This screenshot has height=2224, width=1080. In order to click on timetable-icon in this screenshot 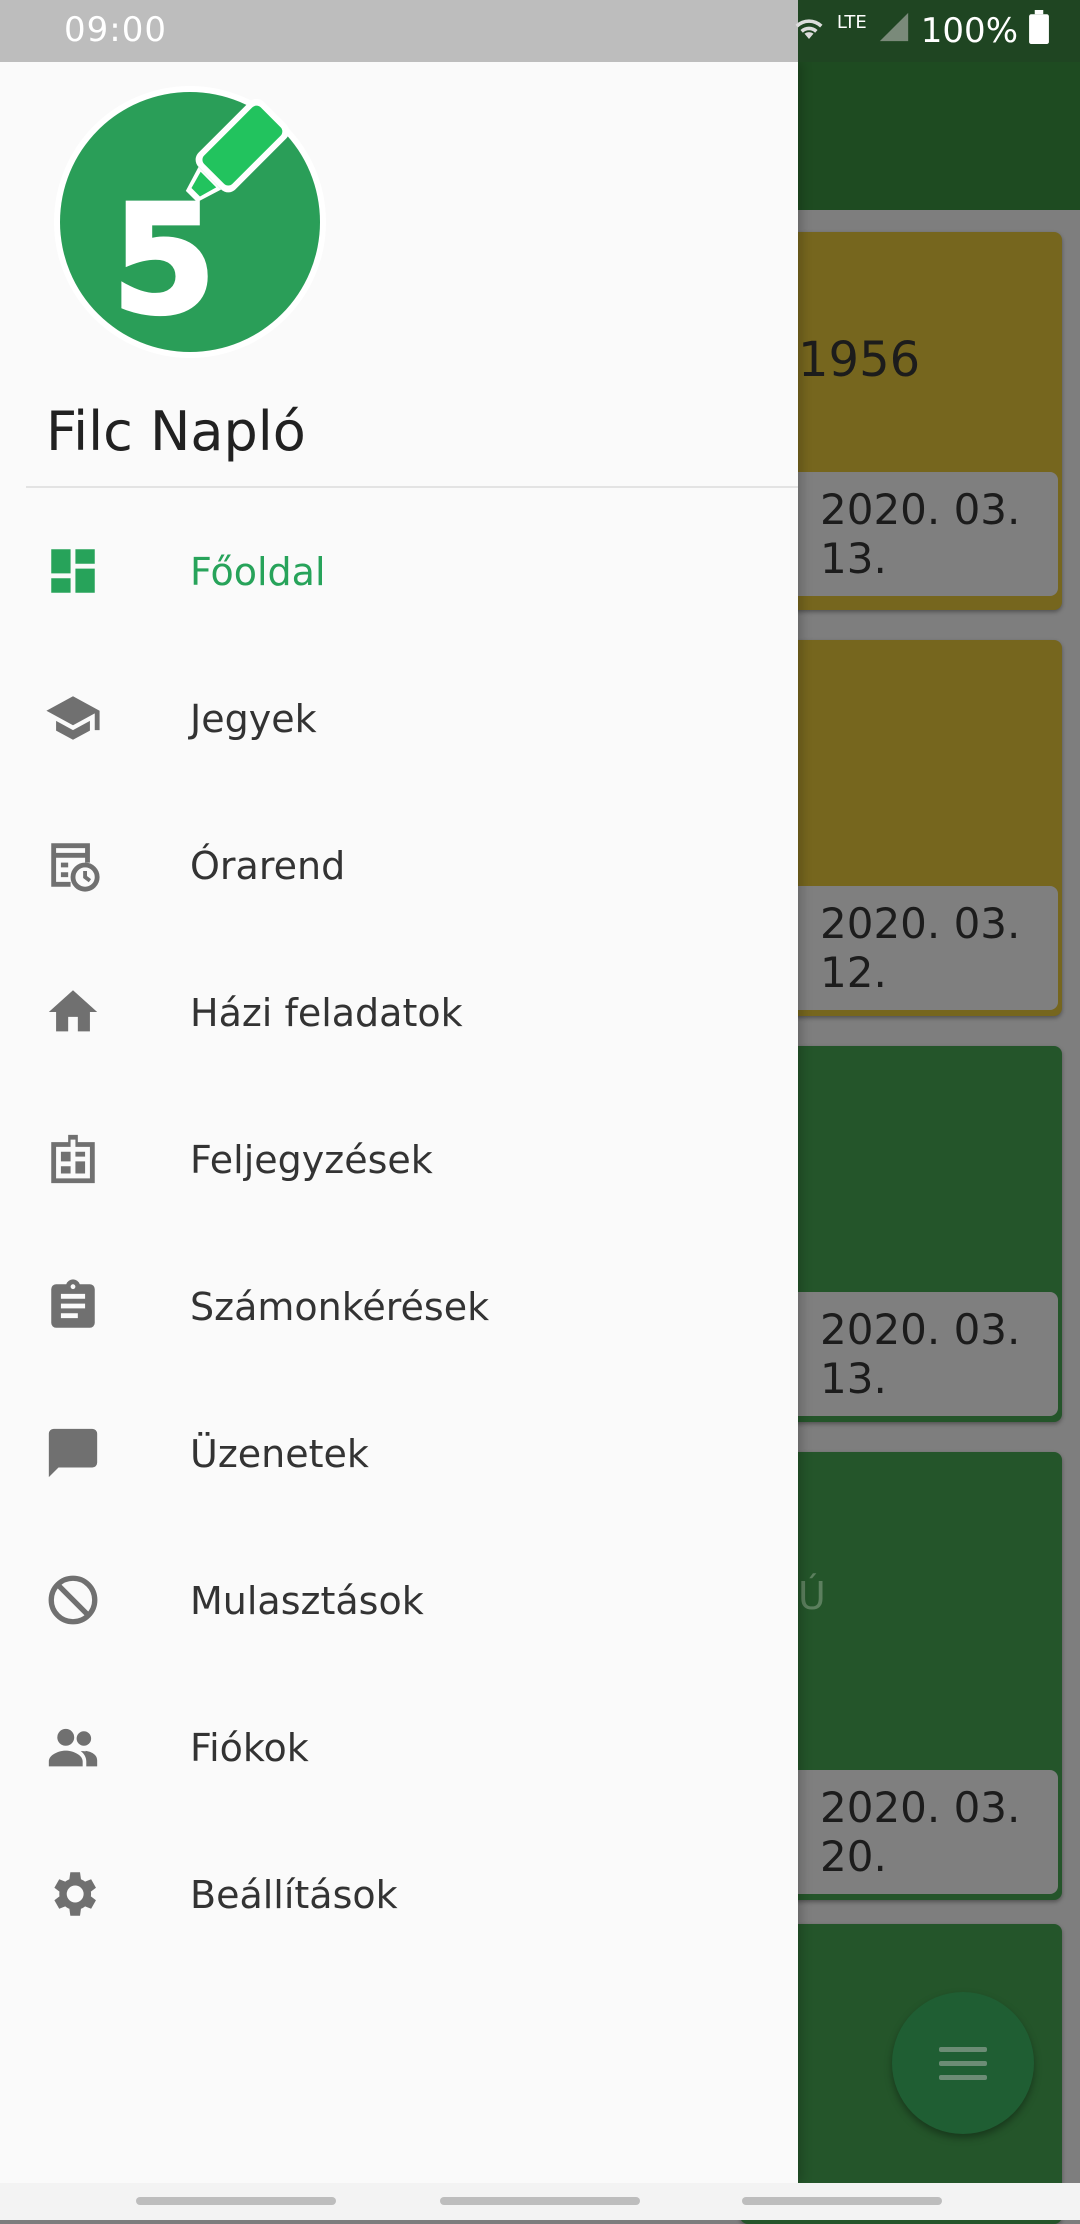, I will do `click(73, 865)`.